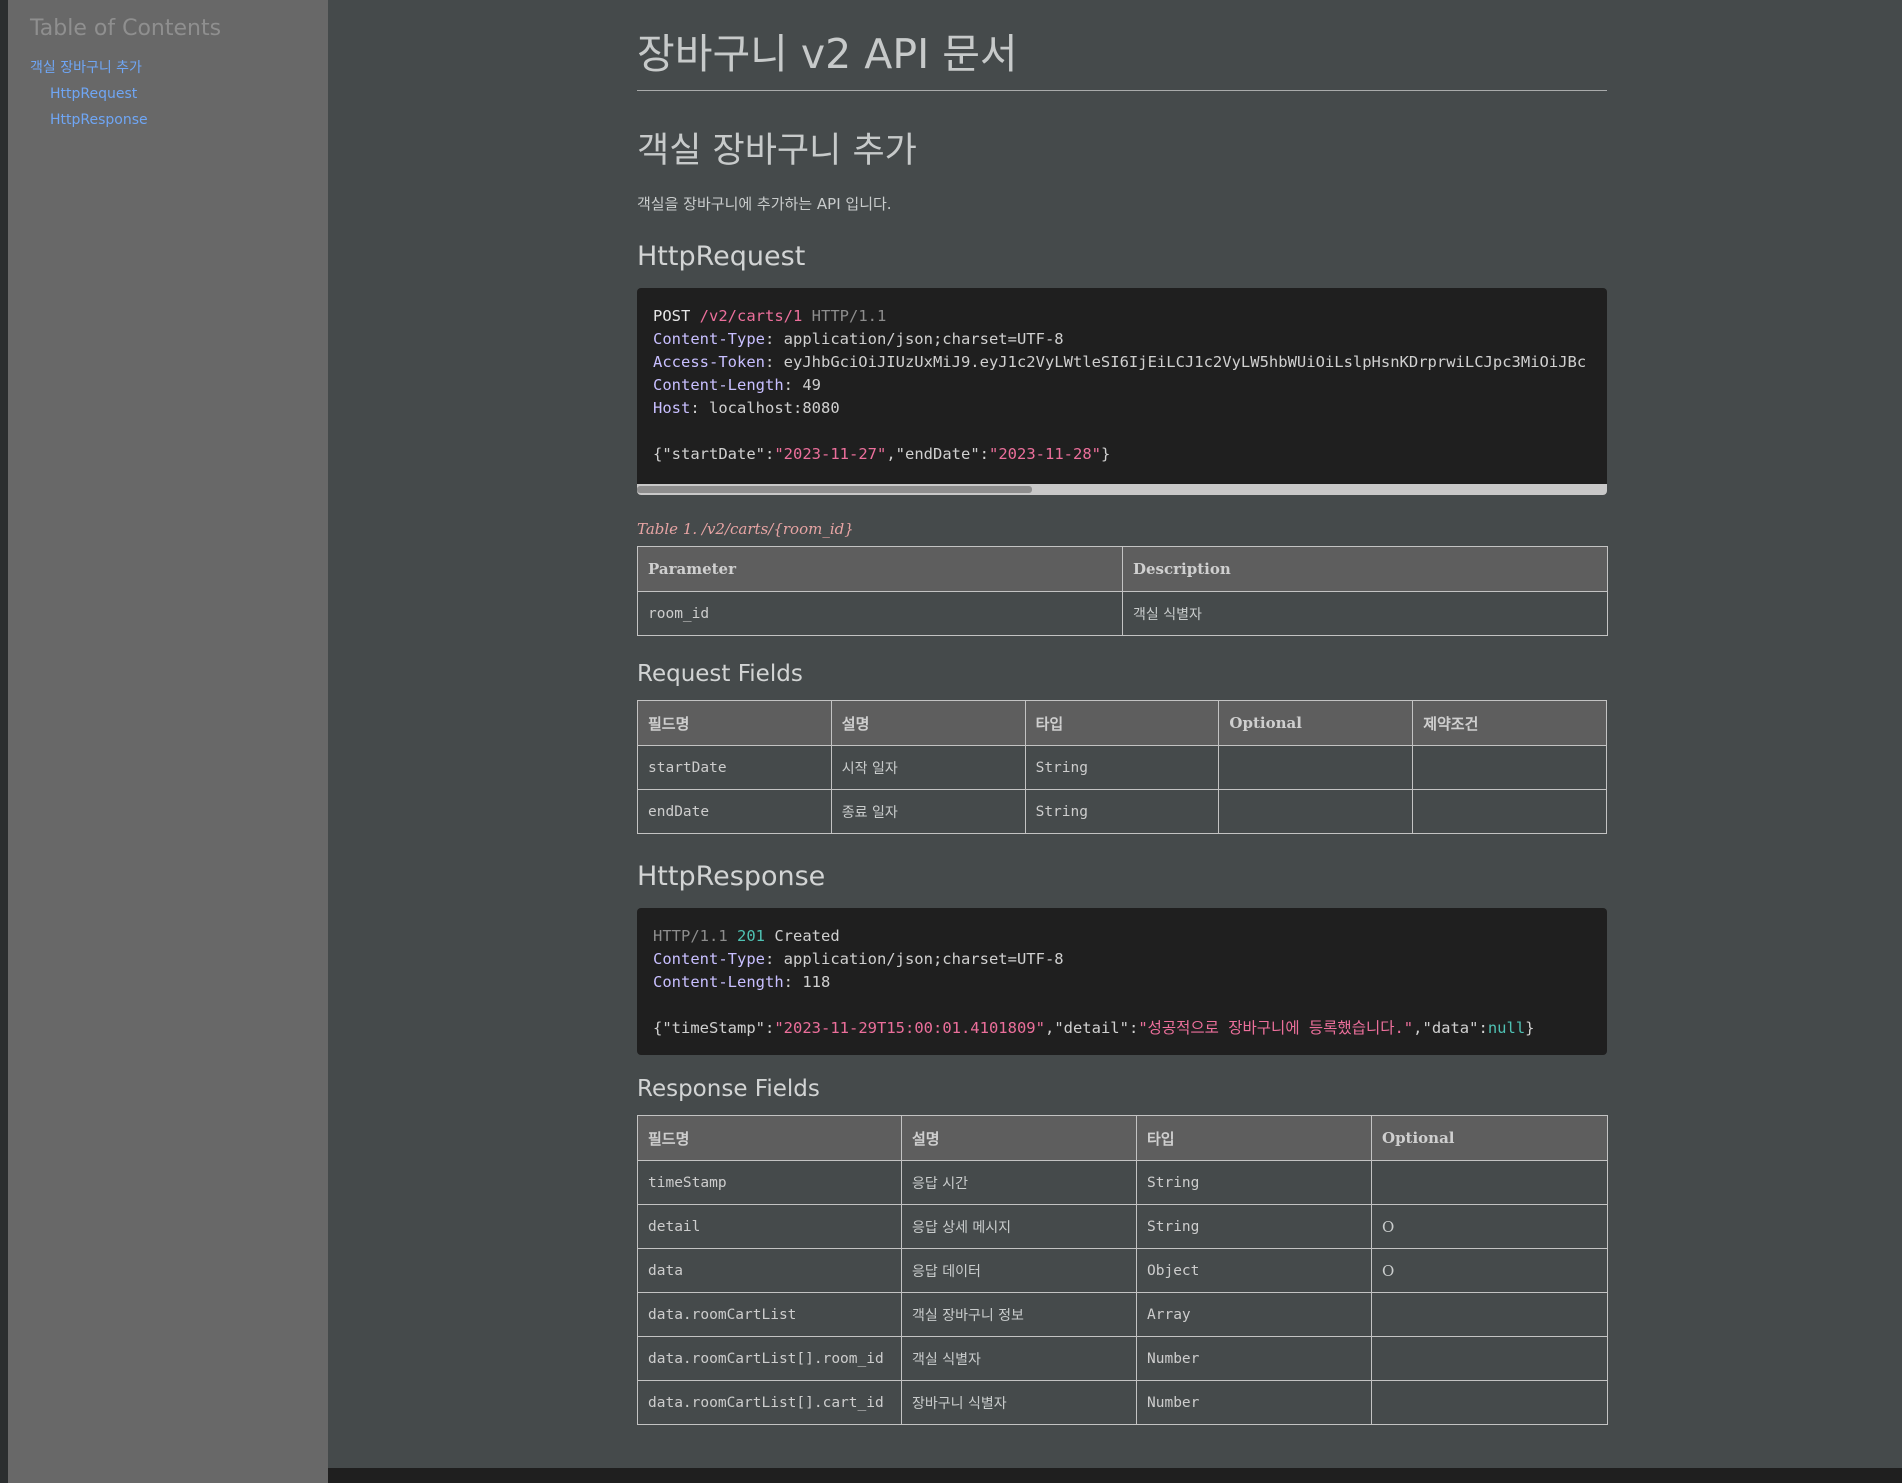 The height and width of the screenshot is (1483, 1902). Describe the element at coordinates (764, 204) in the screenshot. I see `section-intro: 객실을 장바구니에 추가하는 API 입니다.` at that location.